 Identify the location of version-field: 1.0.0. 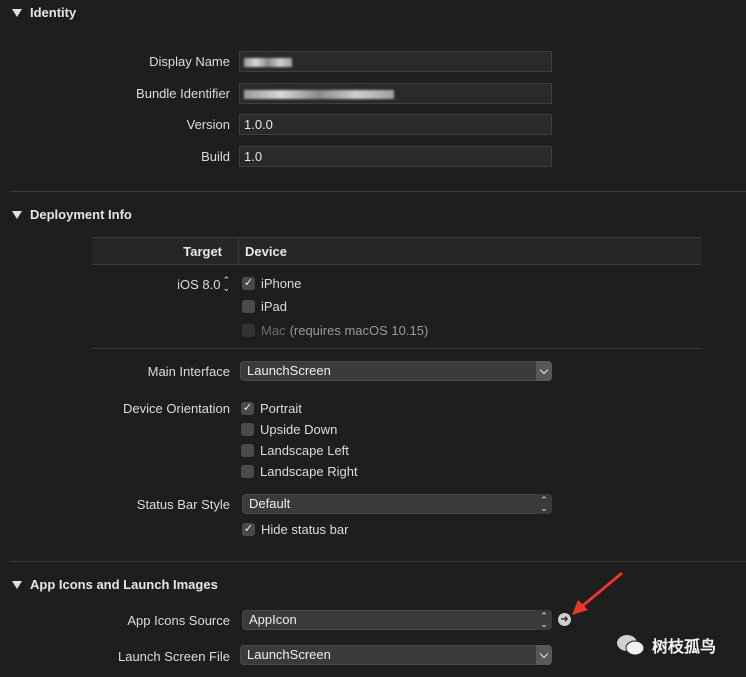
(395, 124).